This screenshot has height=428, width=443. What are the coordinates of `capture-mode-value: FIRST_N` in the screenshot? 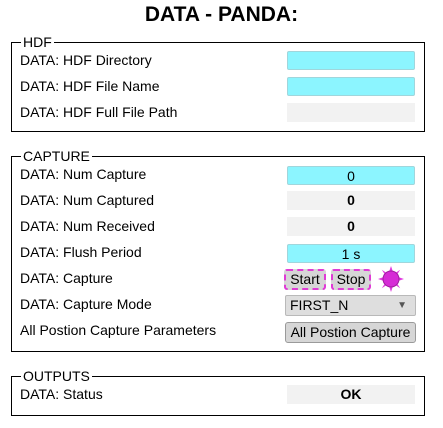 It's located at (319, 305).